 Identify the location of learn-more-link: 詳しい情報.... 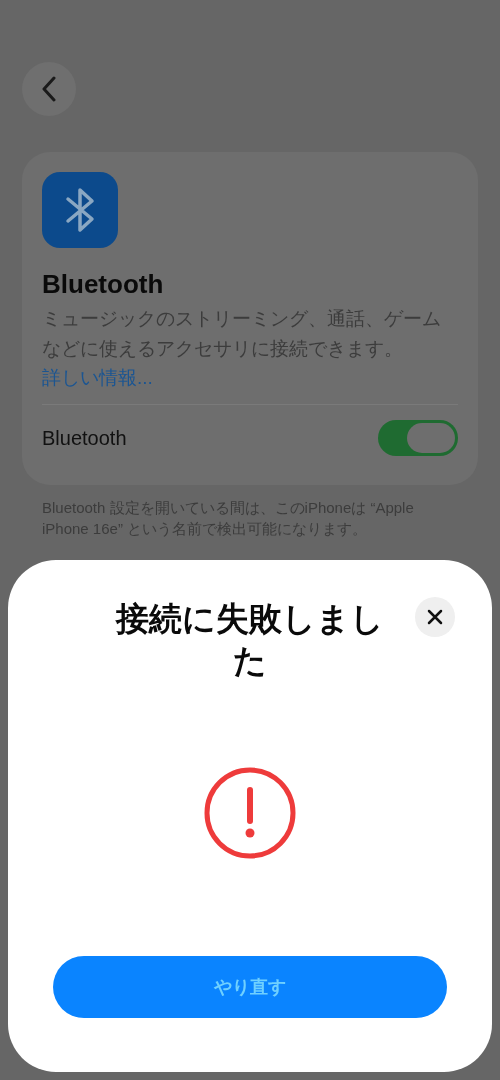
(97, 378).